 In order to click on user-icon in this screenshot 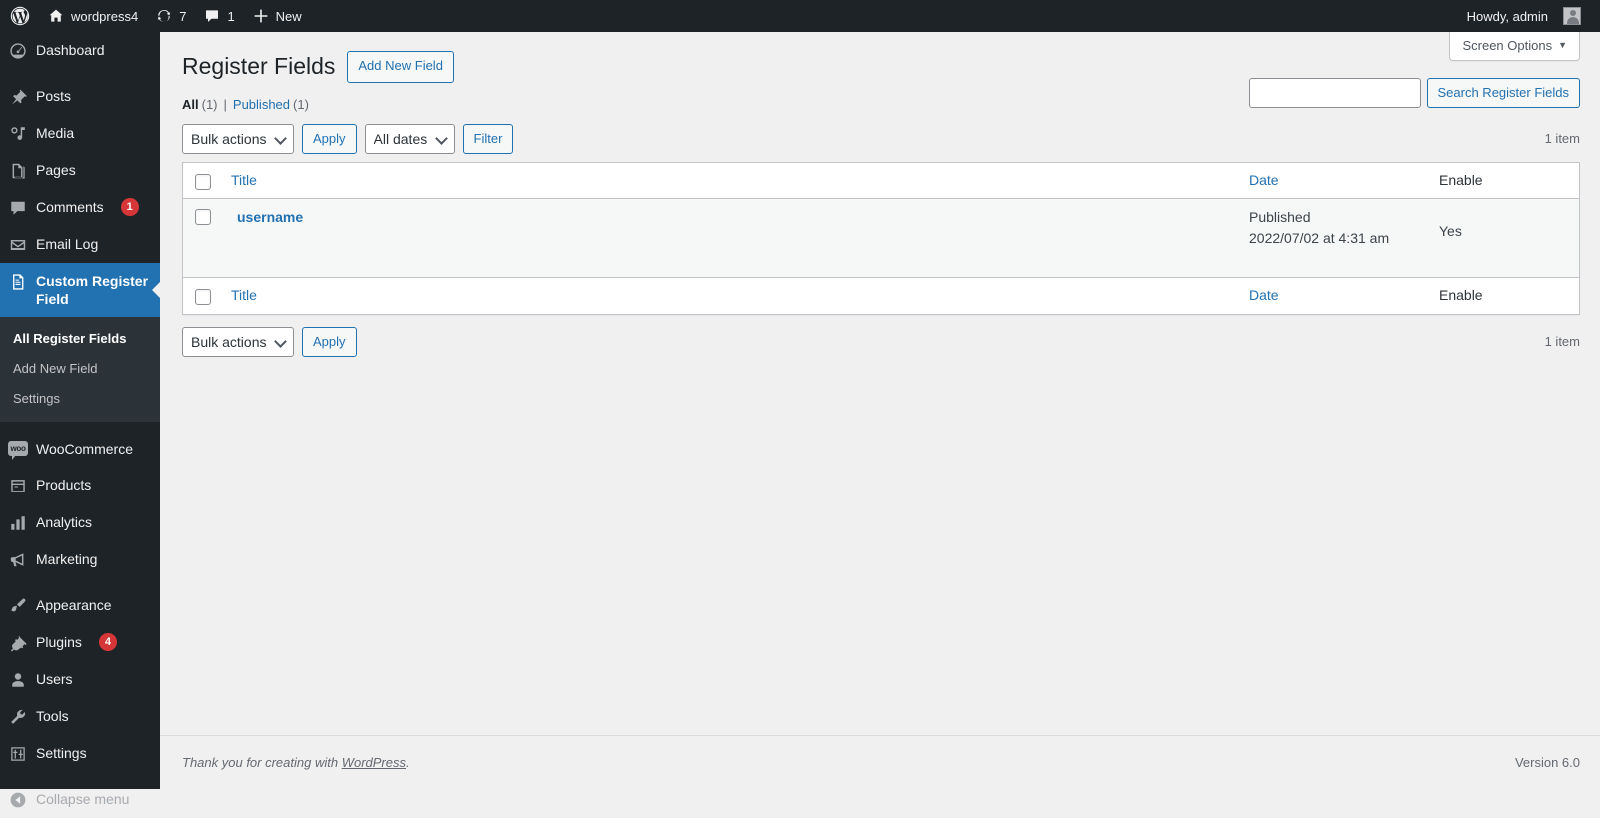, I will do `click(18, 679)`.